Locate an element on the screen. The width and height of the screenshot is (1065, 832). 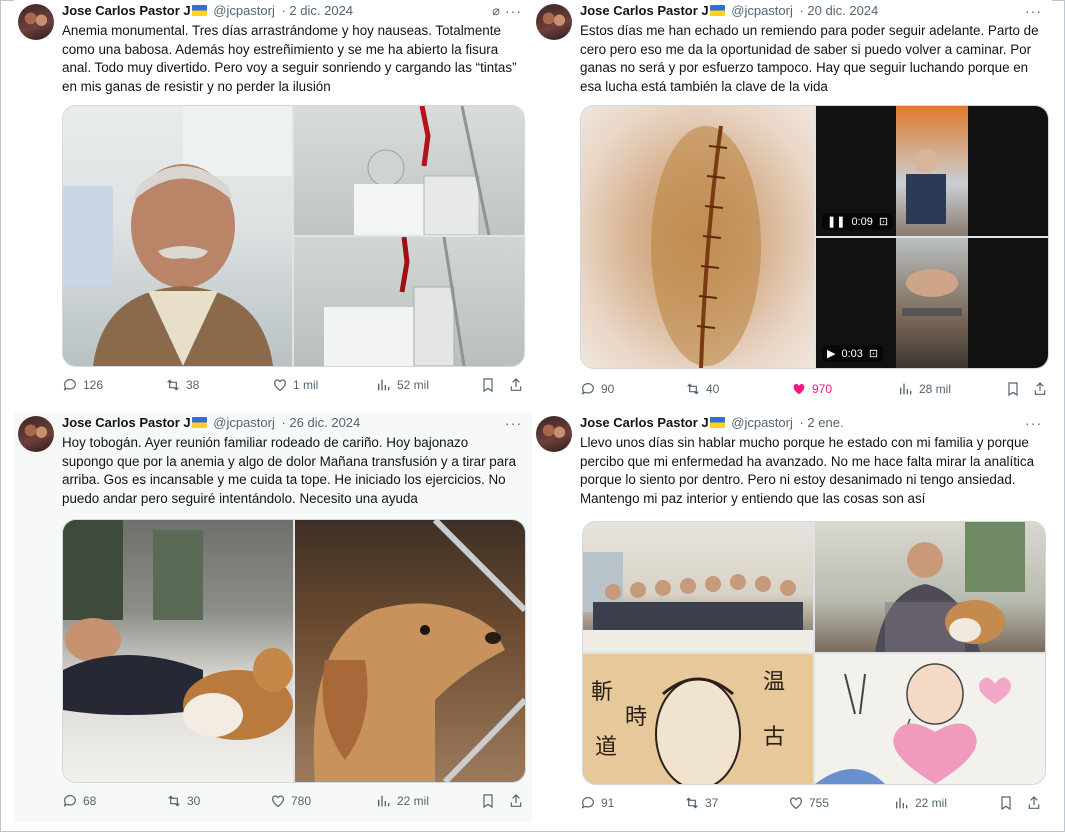
tweet-date: · 20 dic. 2024 is located at coordinates (838, 10).